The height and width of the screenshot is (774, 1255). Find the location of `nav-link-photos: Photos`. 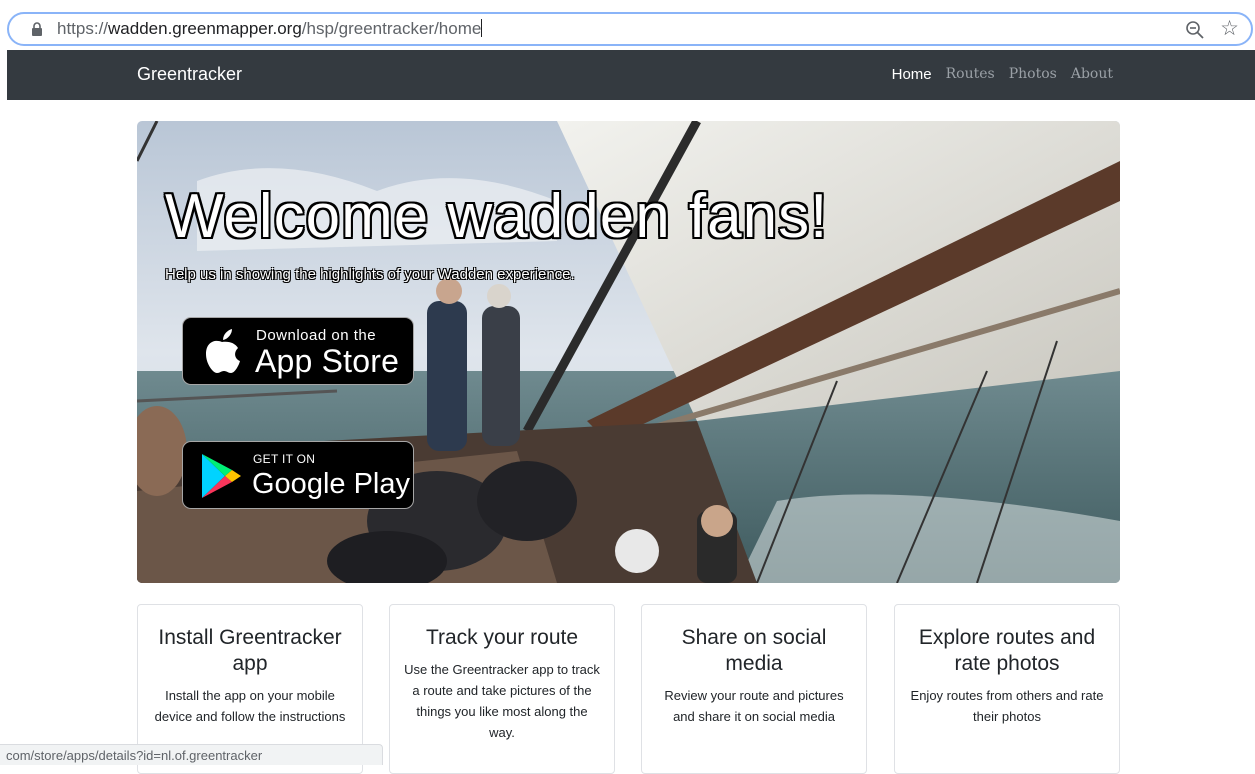

nav-link-photos: Photos is located at coordinates (1033, 74).